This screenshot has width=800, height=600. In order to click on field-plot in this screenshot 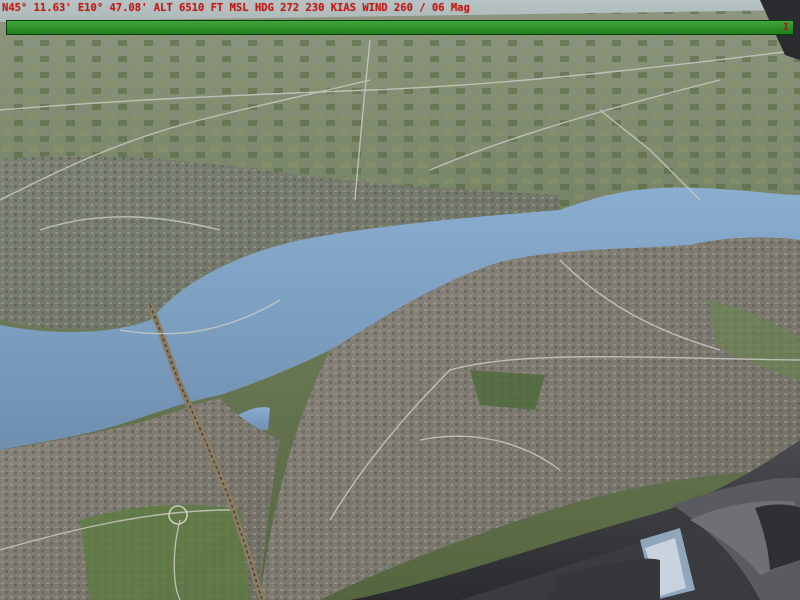, I will do `click(507, 390)`.